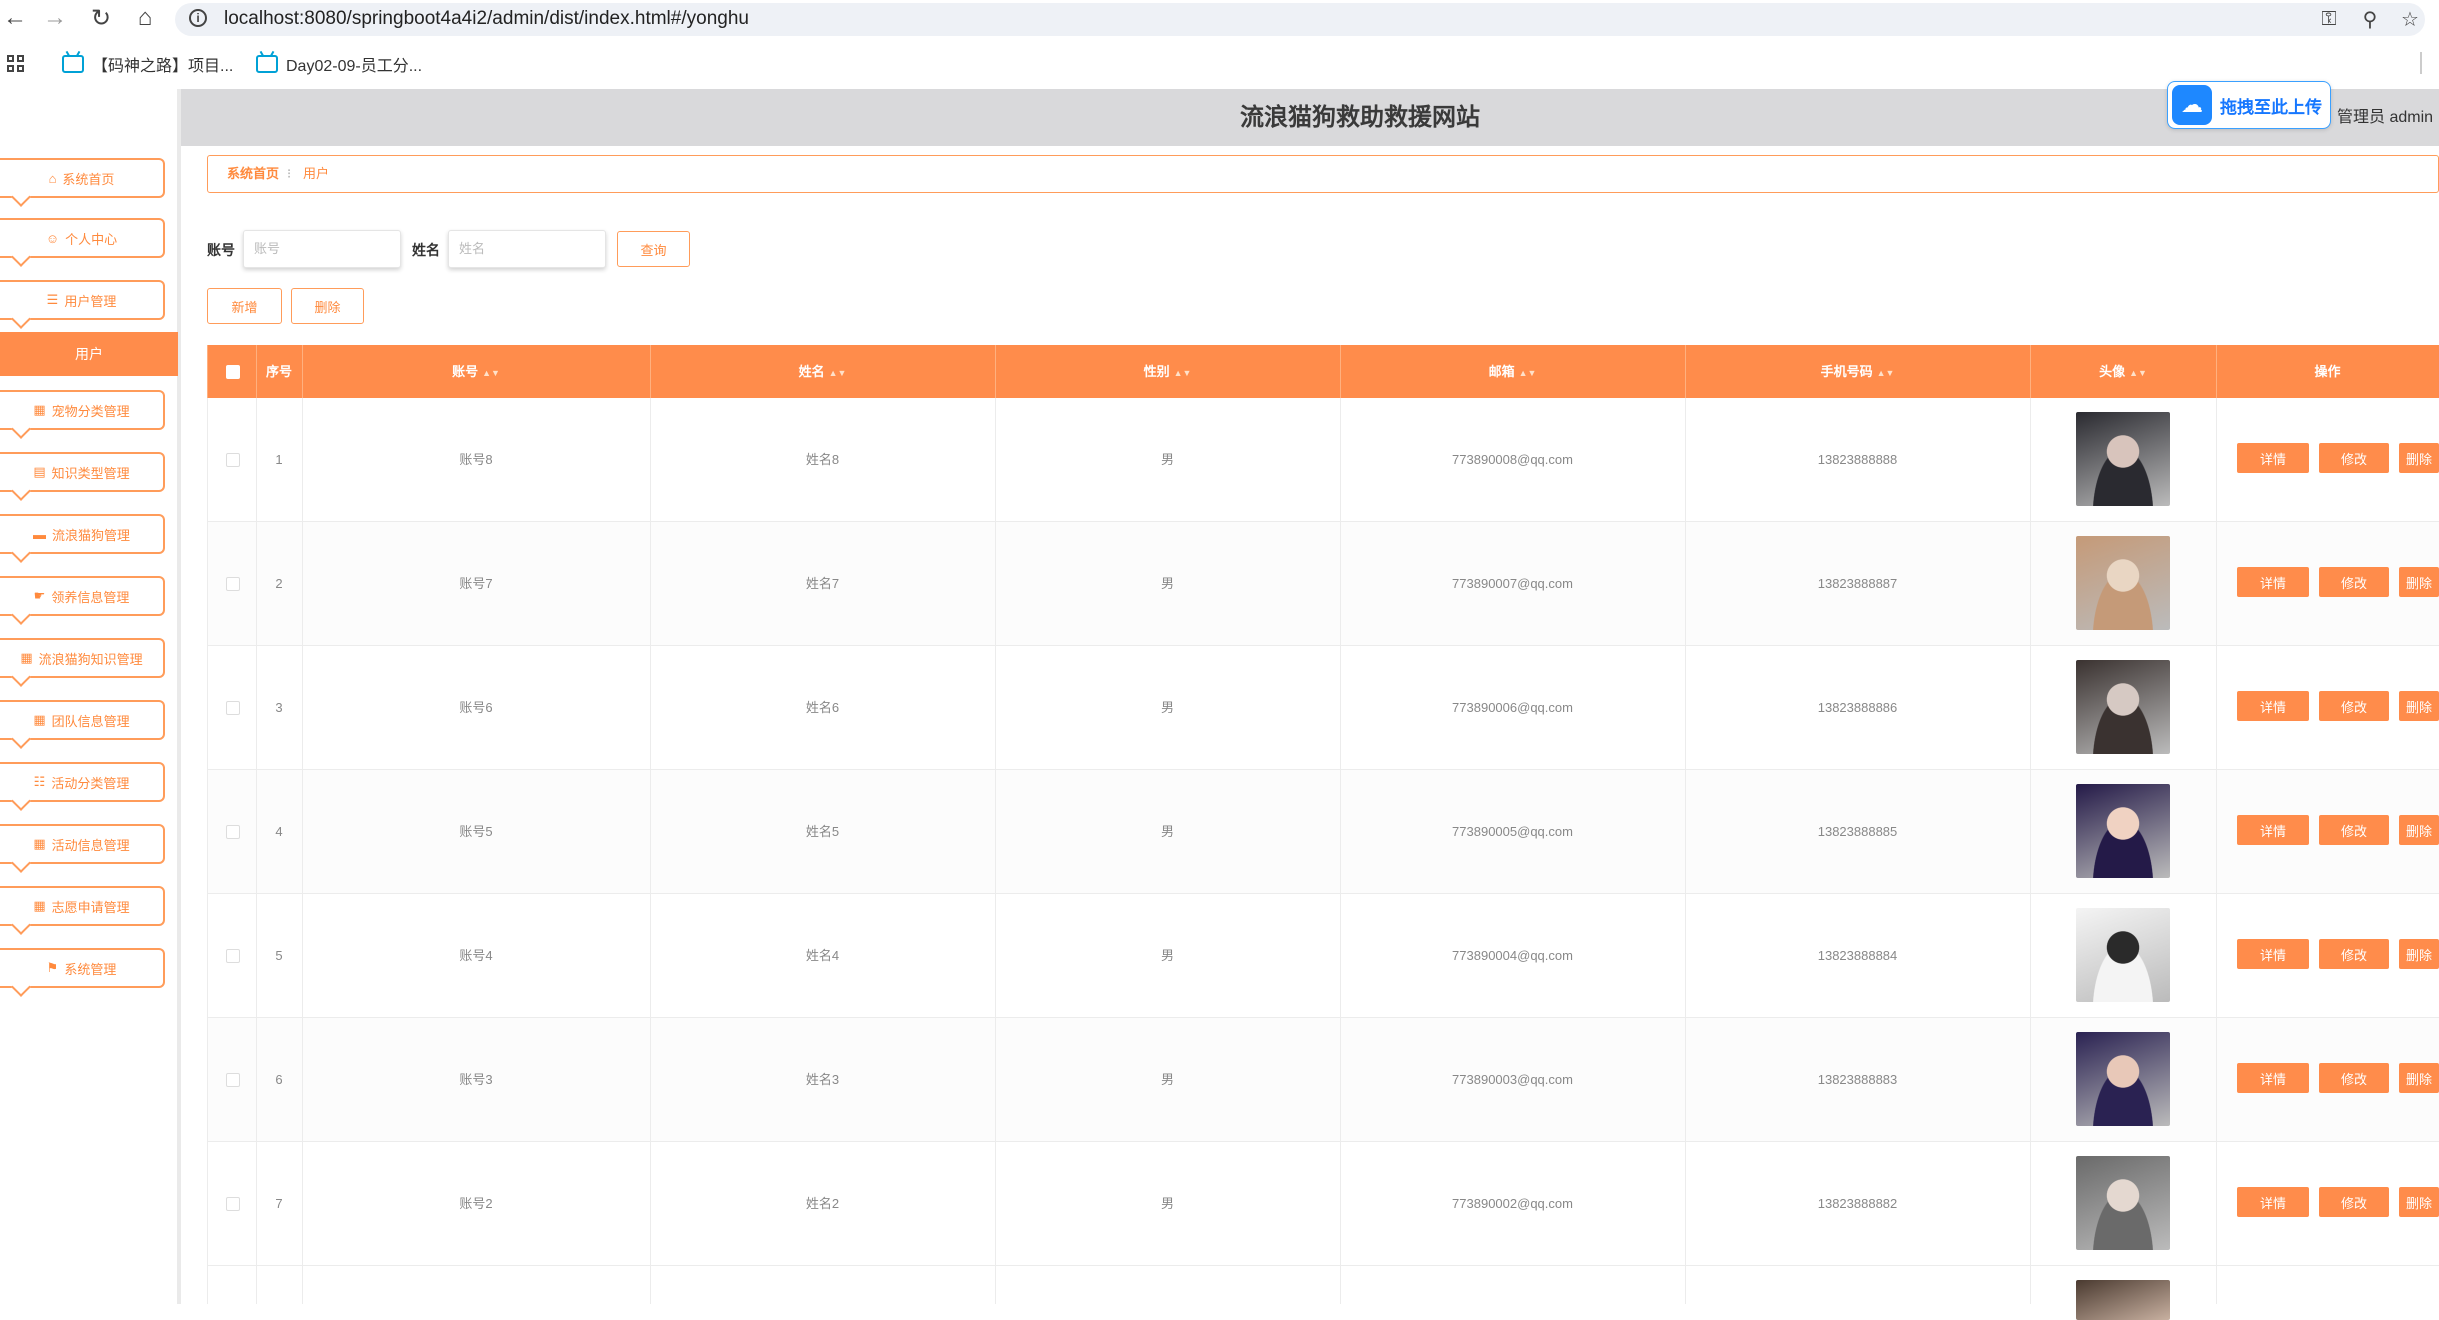  What do you see at coordinates (822, 371) in the screenshot?
I see `column-header-name: 姓名 ▲▼` at bounding box center [822, 371].